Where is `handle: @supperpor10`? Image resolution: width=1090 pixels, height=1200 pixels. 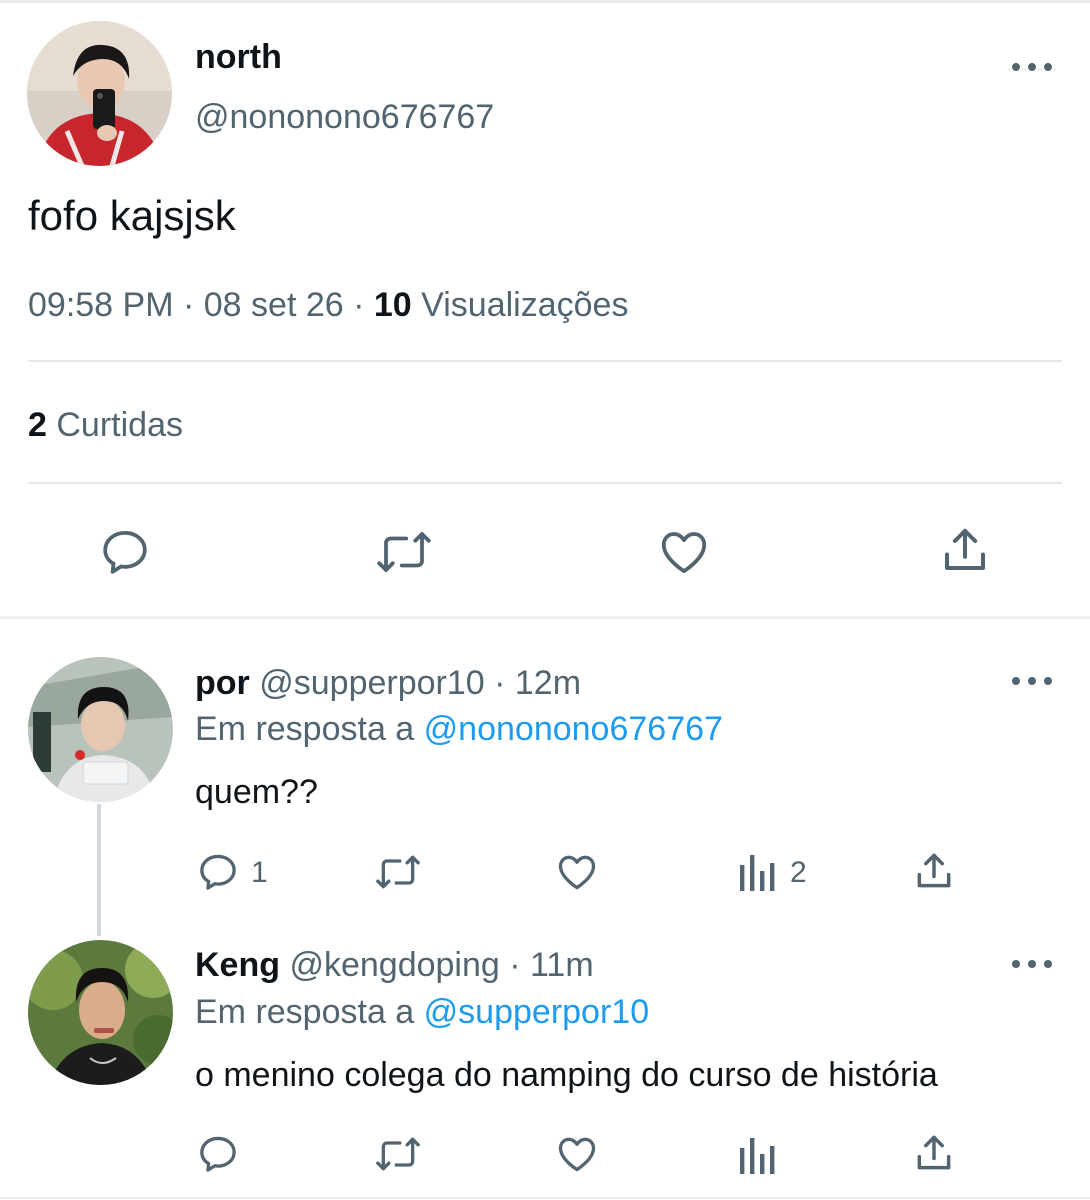 handle: @supperpor10 is located at coordinates (371, 683).